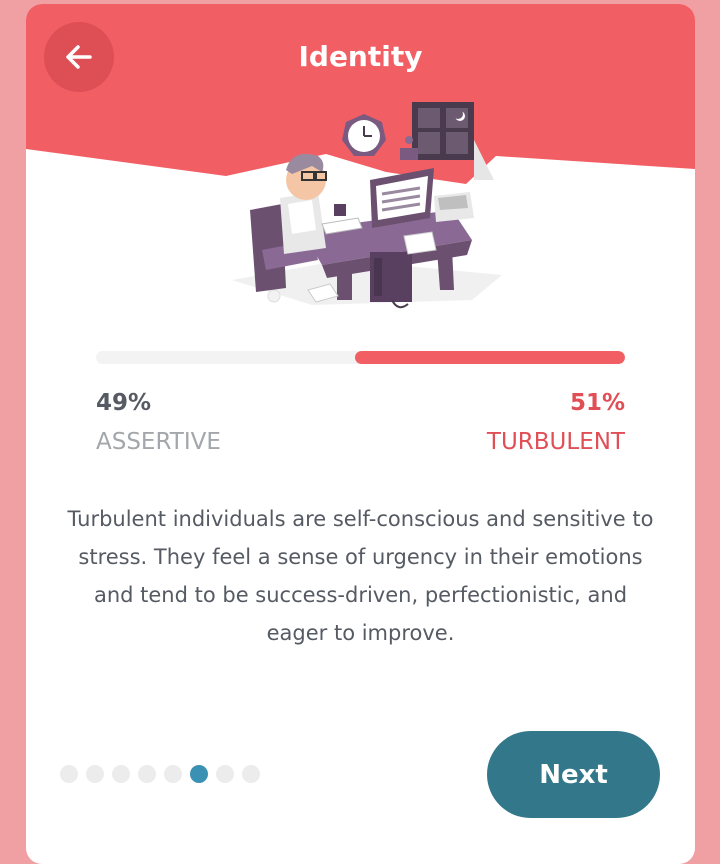  What do you see at coordinates (360, 56) in the screenshot?
I see `page-title: Identity` at bounding box center [360, 56].